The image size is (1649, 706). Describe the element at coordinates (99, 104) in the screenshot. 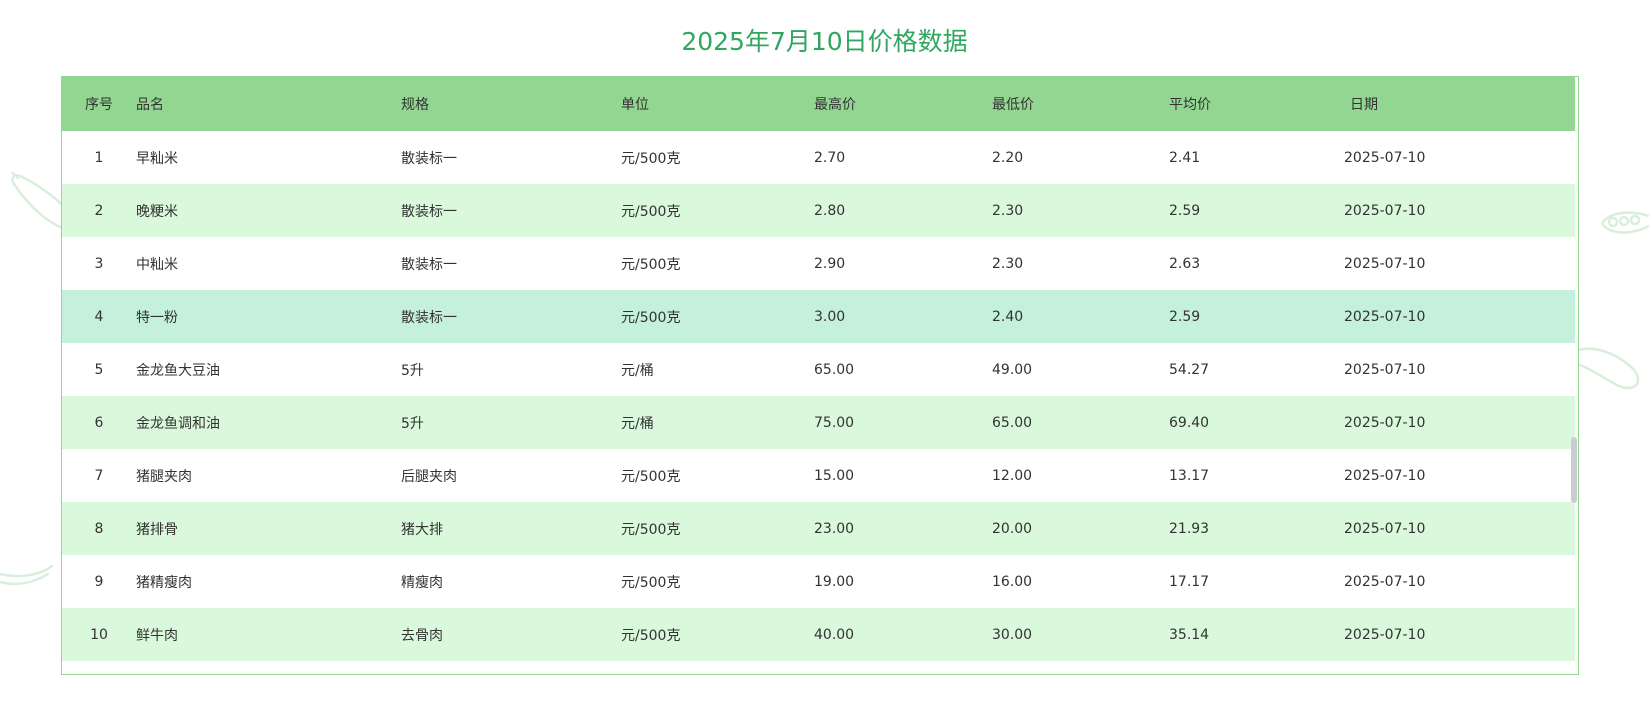

I see `column-header-index: 序号` at that location.